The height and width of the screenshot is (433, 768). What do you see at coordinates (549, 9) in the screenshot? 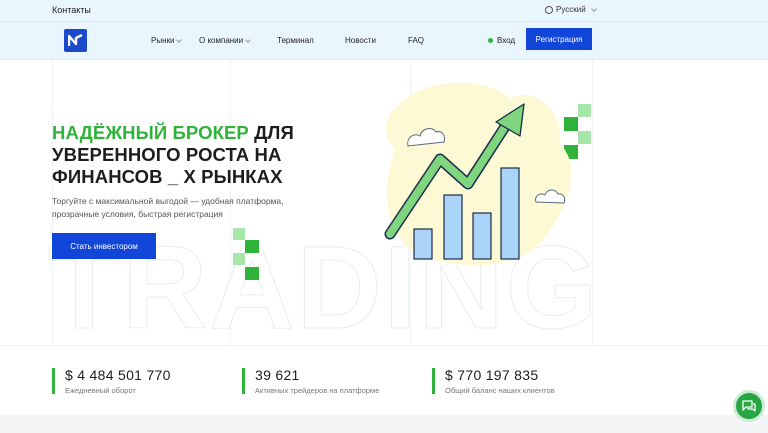
I see `globe-icon` at bounding box center [549, 9].